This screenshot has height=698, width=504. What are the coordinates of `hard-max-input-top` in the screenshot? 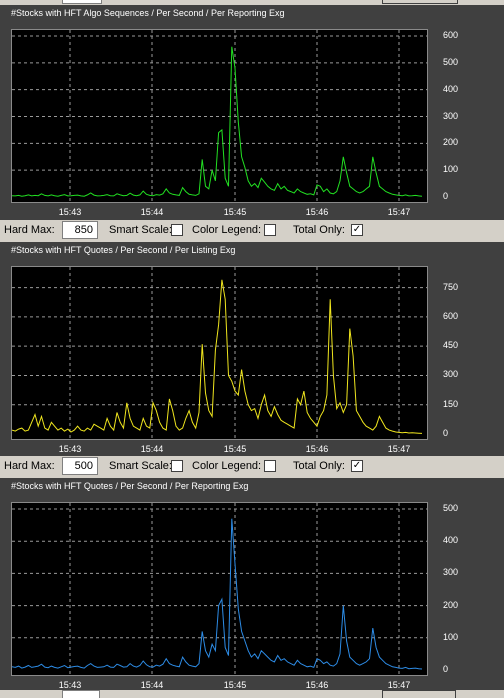 It's located at (82, 2).